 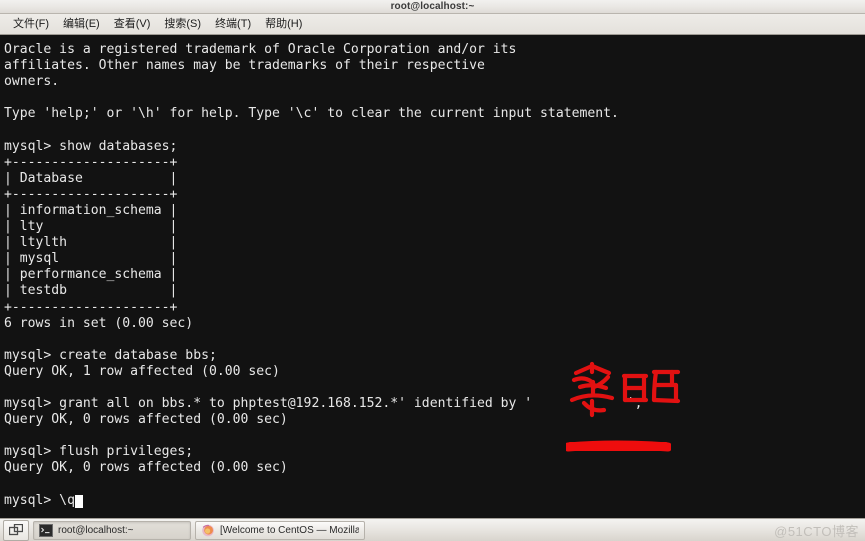 I want to click on workspace-switcher-icon, so click(x=16, y=530).